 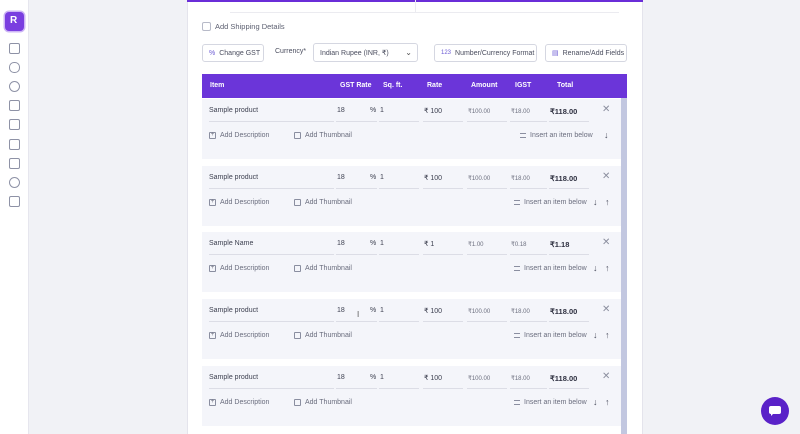 What do you see at coordinates (14, 21) in the screenshot?
I see `app-logo: R` at bounding box center [14, 21].